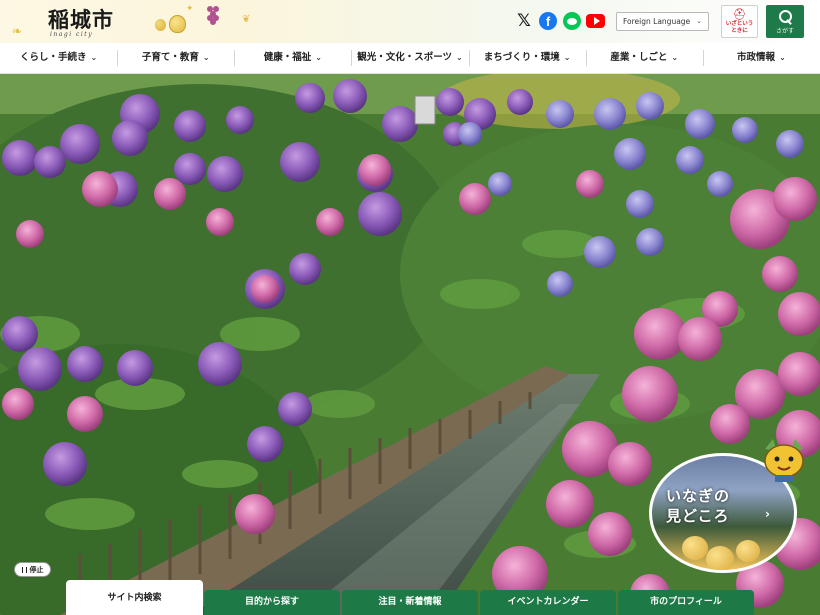  I want to click on leaf-deco-icon: ❧, so click(17, 31).